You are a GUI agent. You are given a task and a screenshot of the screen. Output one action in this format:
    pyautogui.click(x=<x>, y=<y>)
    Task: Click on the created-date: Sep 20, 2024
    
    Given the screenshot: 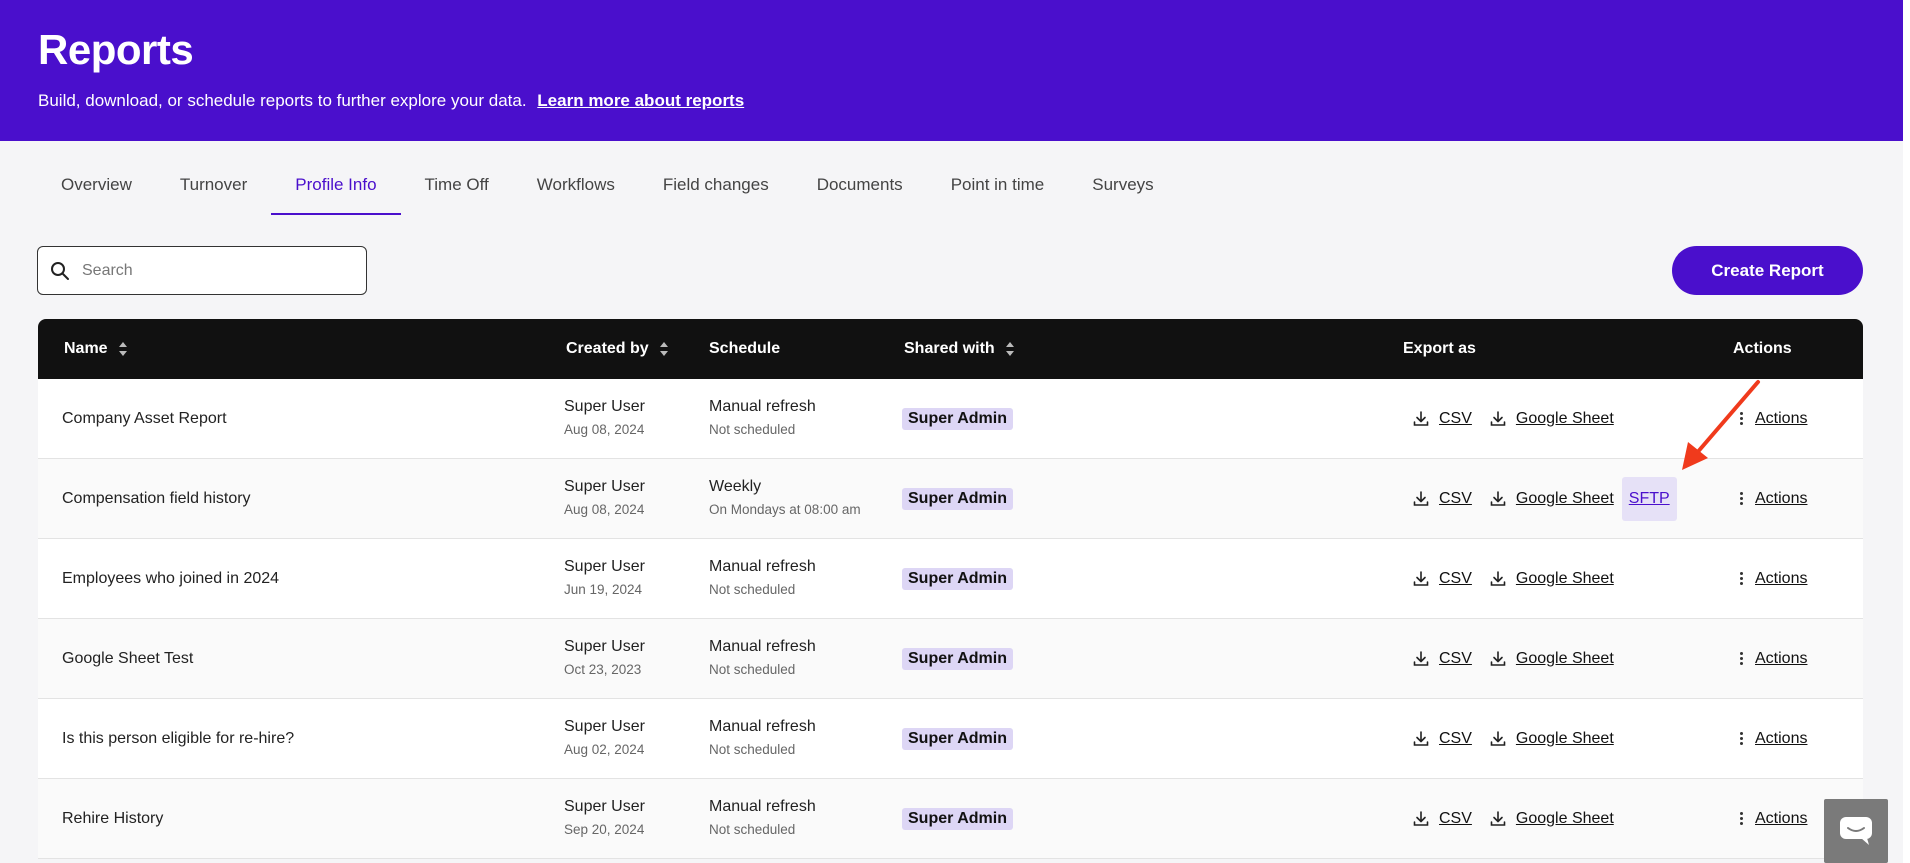 What is the action you would take?
    pyautogui.click(x=604, y=829)
    